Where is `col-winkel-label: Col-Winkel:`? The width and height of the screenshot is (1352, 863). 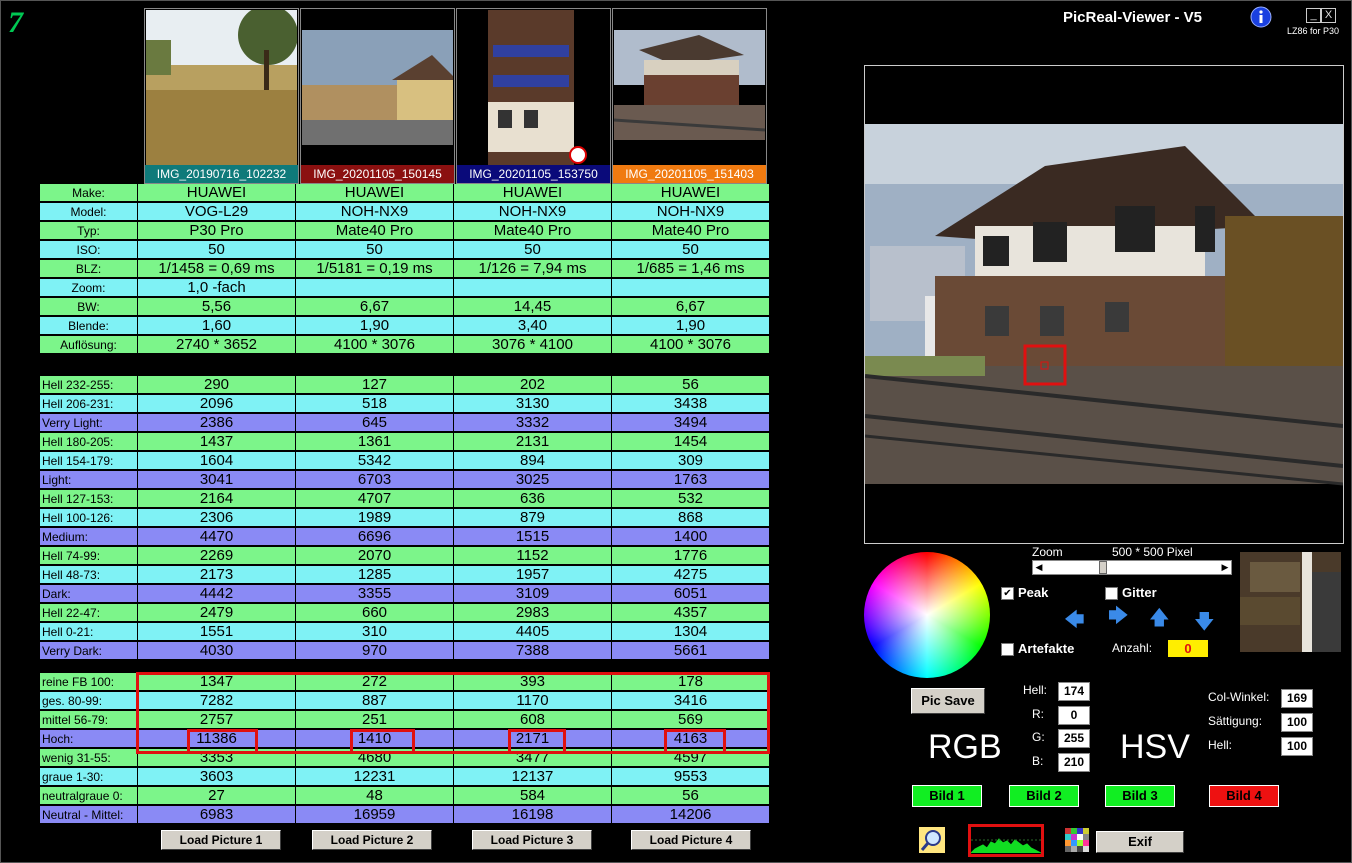 col-winkel-label: Col-Winkel: is located at coordinates (1239, 697).